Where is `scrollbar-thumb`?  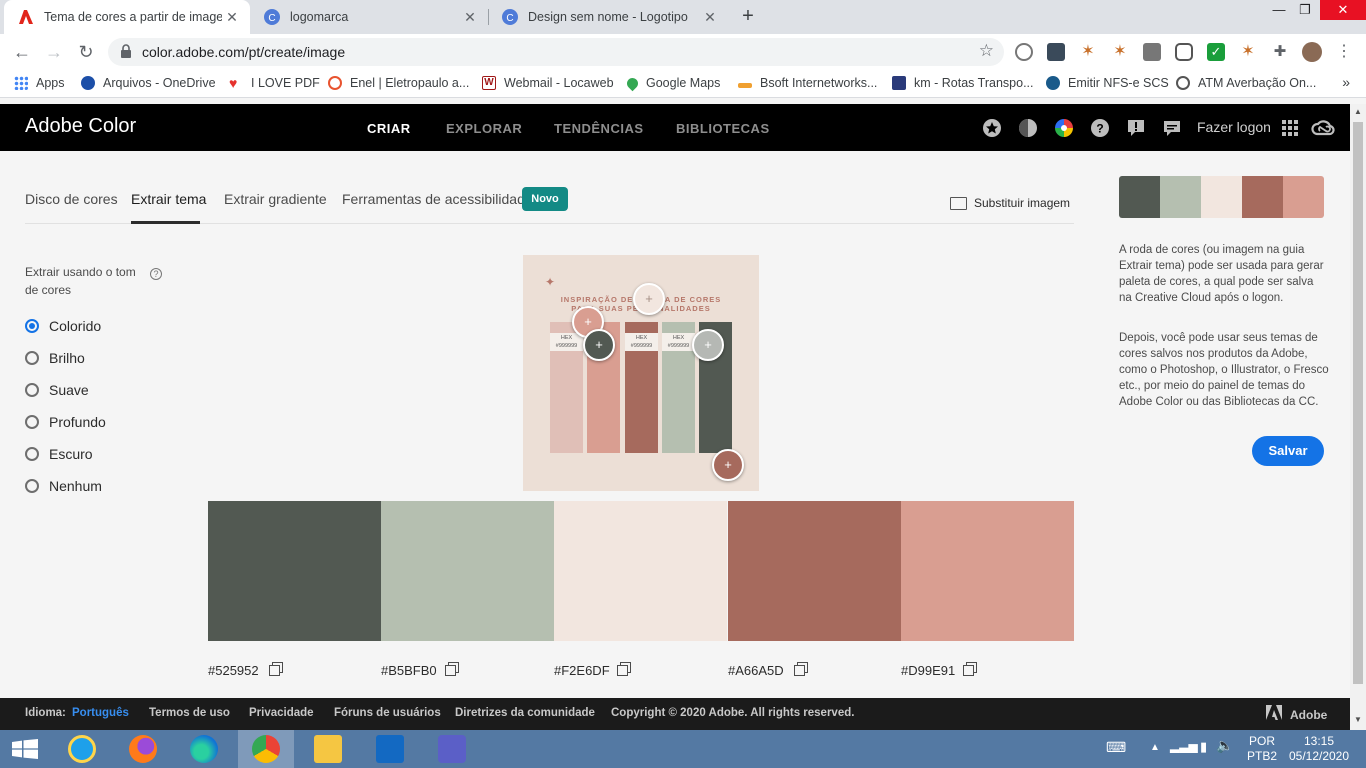 scrollbar-thumb is located at coordinates (1358, 403).